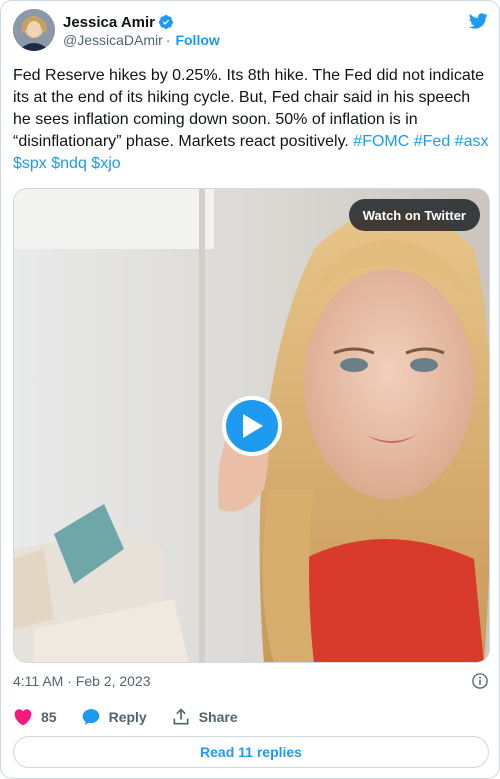  Describe the element at coordinates (82, 681) in the screenshot. I see `tweet-timestamp: 4:11 AM · Feb 2, 2023` at that location.